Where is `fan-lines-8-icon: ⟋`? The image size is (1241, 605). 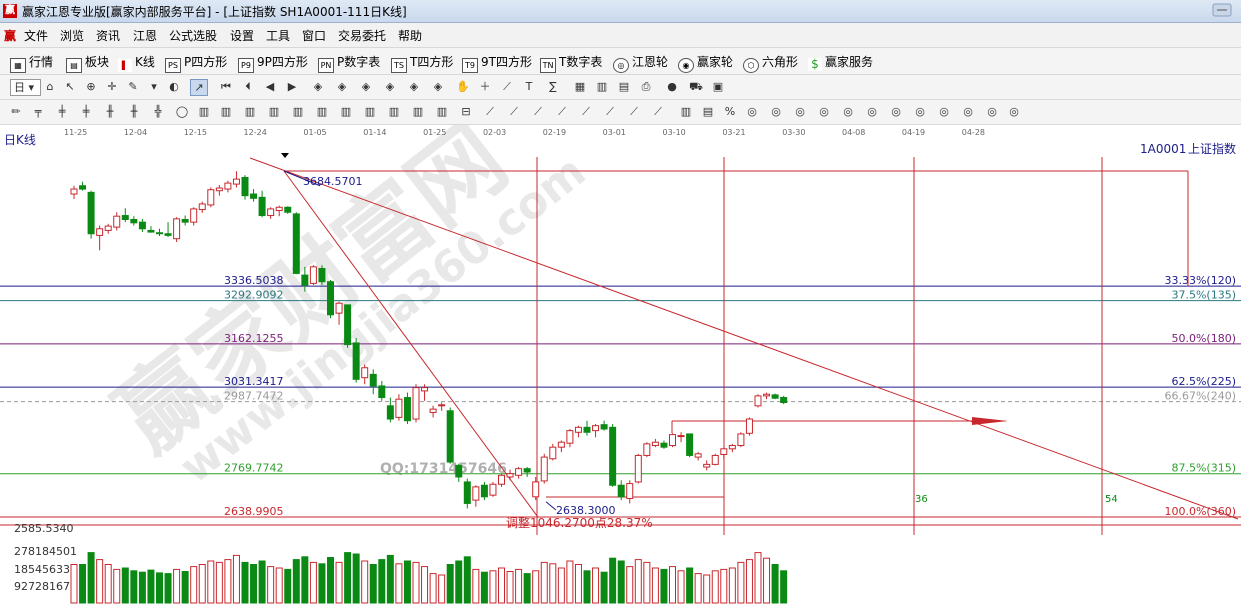
fan-lines-8-icon: ⟋ is located at coordinates (658, 111).